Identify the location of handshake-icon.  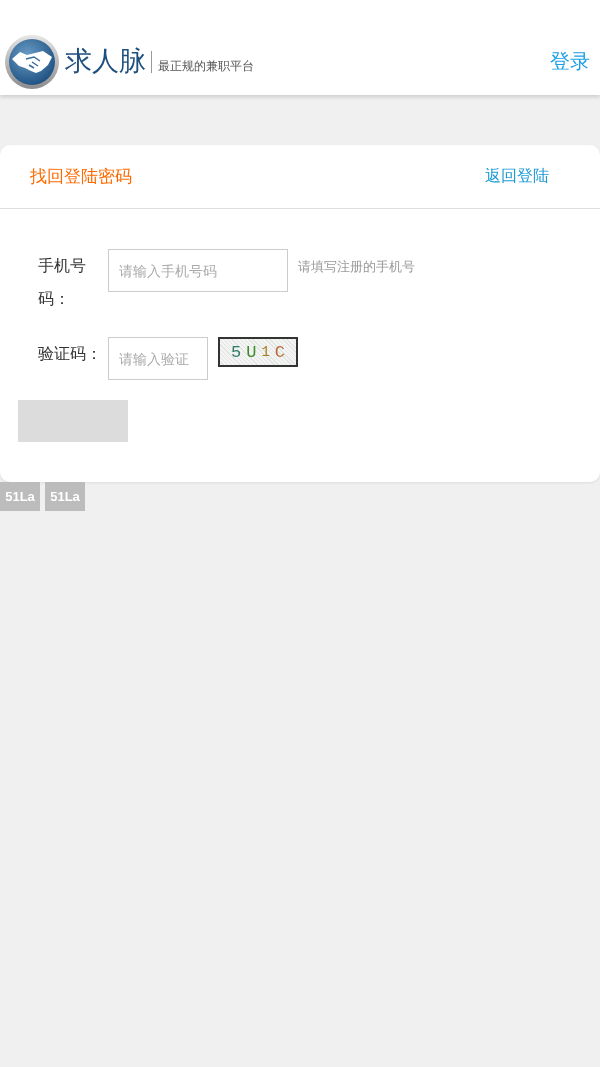
(32, 61).